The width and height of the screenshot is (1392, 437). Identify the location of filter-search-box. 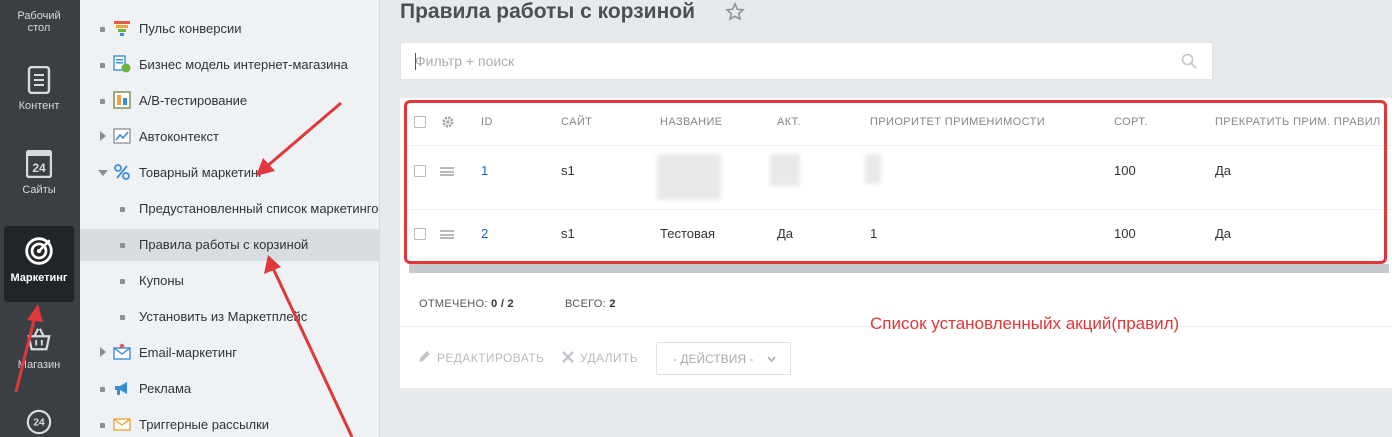
(806, 61).